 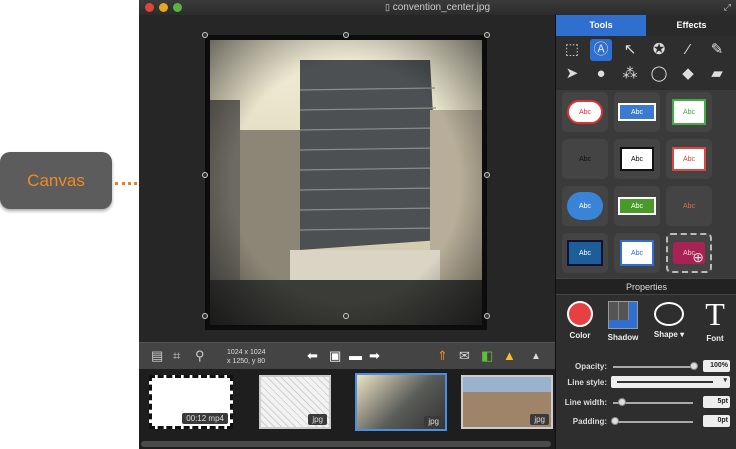 I want to click on canvas-callout: Canvas, so click(x=56, y=180).